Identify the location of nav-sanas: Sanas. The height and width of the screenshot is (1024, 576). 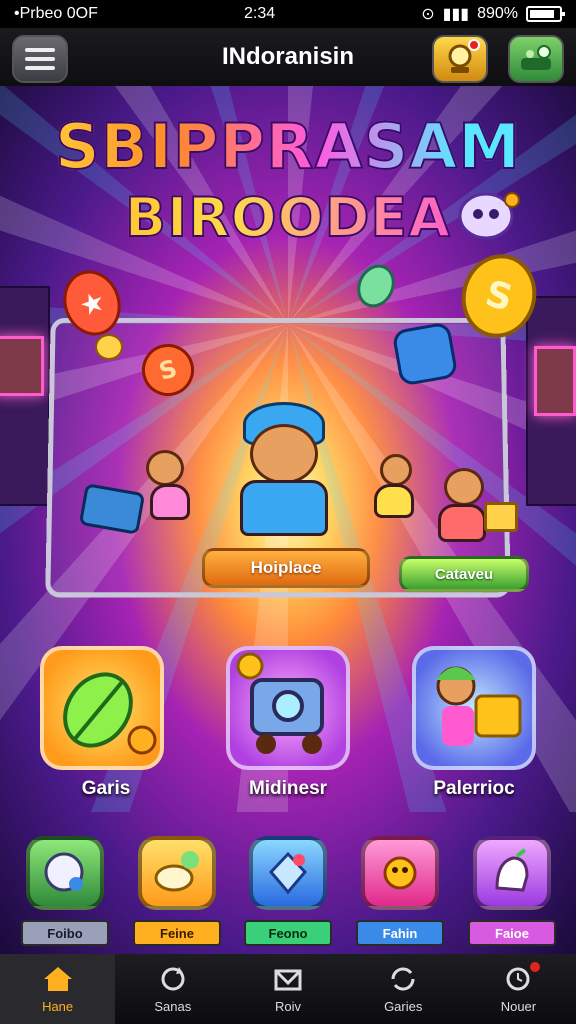
(172, 989).